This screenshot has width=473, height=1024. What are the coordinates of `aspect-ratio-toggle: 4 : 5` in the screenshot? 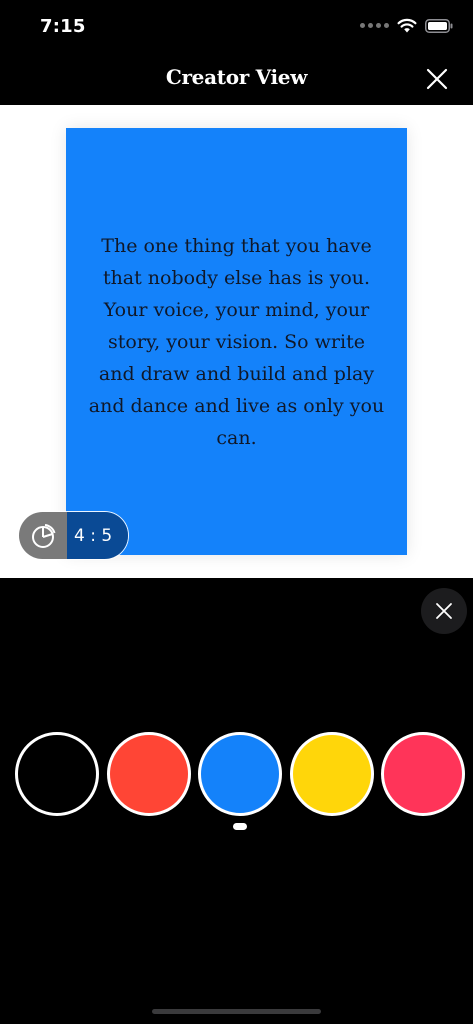 It's located at (73, 535).